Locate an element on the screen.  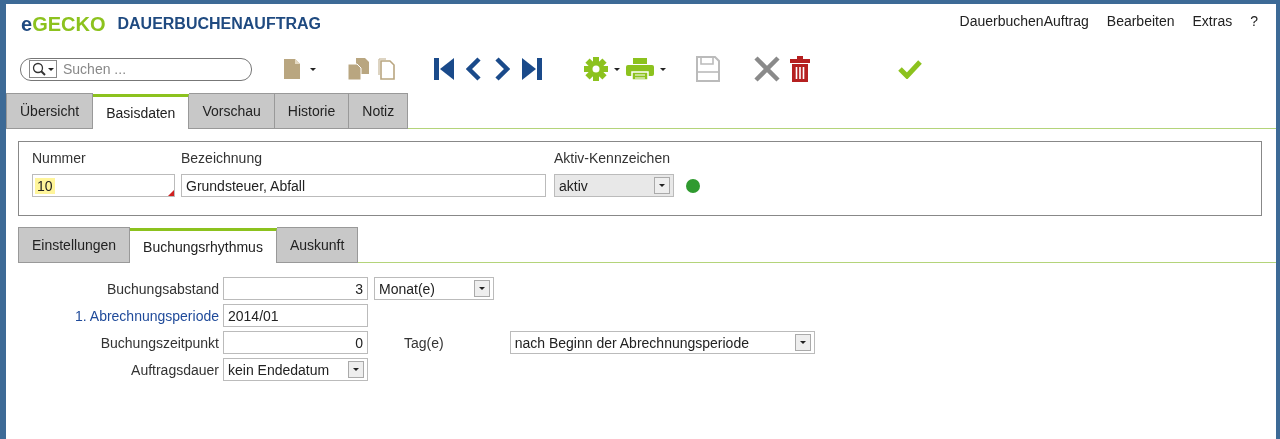
menu-item: DauerbuchenAuftrag is located at coordinates (1024, 21).